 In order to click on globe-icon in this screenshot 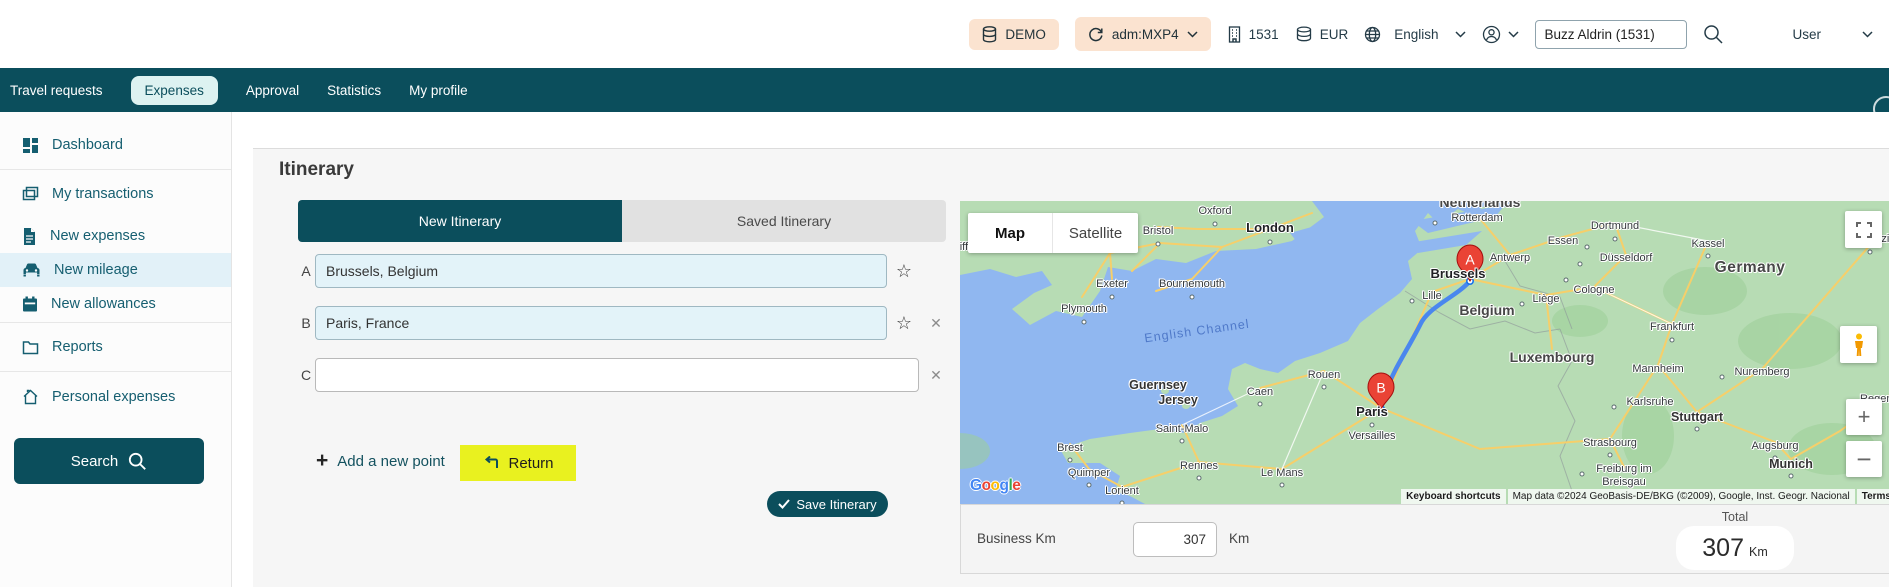, I will do `click(1373, 34)`.